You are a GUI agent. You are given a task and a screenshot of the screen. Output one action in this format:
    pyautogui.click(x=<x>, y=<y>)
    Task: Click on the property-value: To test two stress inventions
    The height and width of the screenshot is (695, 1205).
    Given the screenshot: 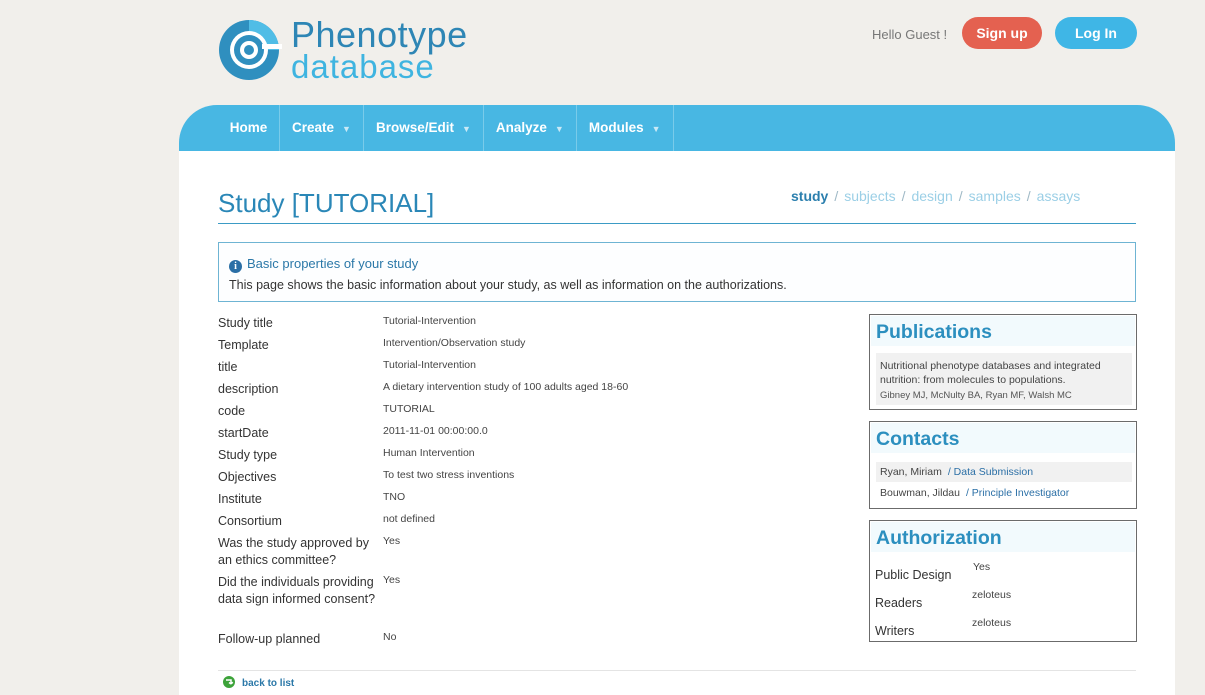 What is the action you would take?
    pyautogui.click(x=449, y=475)
    